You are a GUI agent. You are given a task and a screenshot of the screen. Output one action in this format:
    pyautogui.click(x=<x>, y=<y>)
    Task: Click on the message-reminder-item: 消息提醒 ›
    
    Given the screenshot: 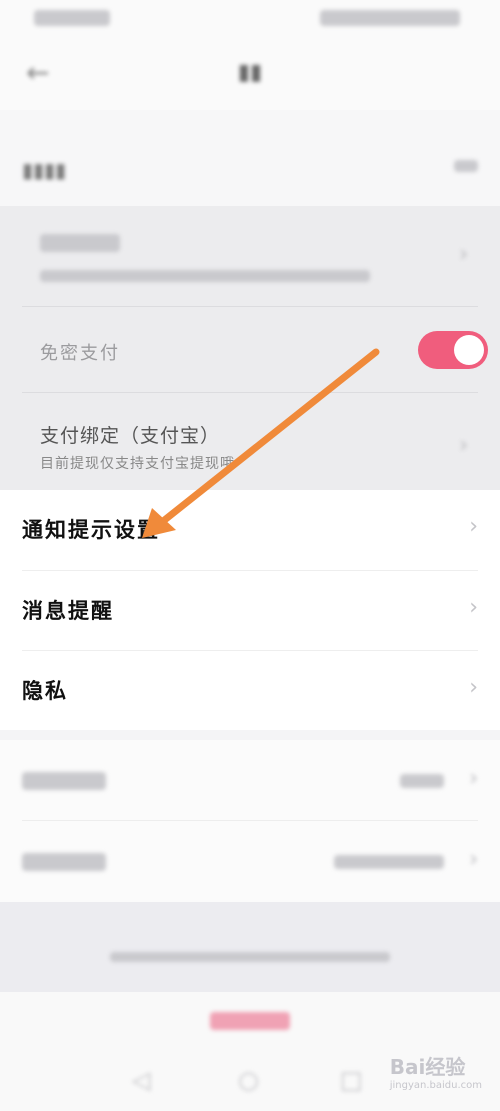 What is the action you would take?
    pyautogui.click(x=250, y=610)
    